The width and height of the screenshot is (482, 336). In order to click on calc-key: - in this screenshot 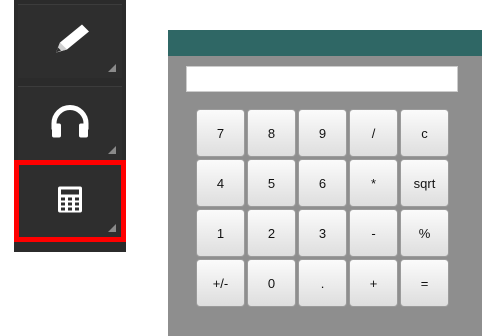, I will do `click(373, 233)`.